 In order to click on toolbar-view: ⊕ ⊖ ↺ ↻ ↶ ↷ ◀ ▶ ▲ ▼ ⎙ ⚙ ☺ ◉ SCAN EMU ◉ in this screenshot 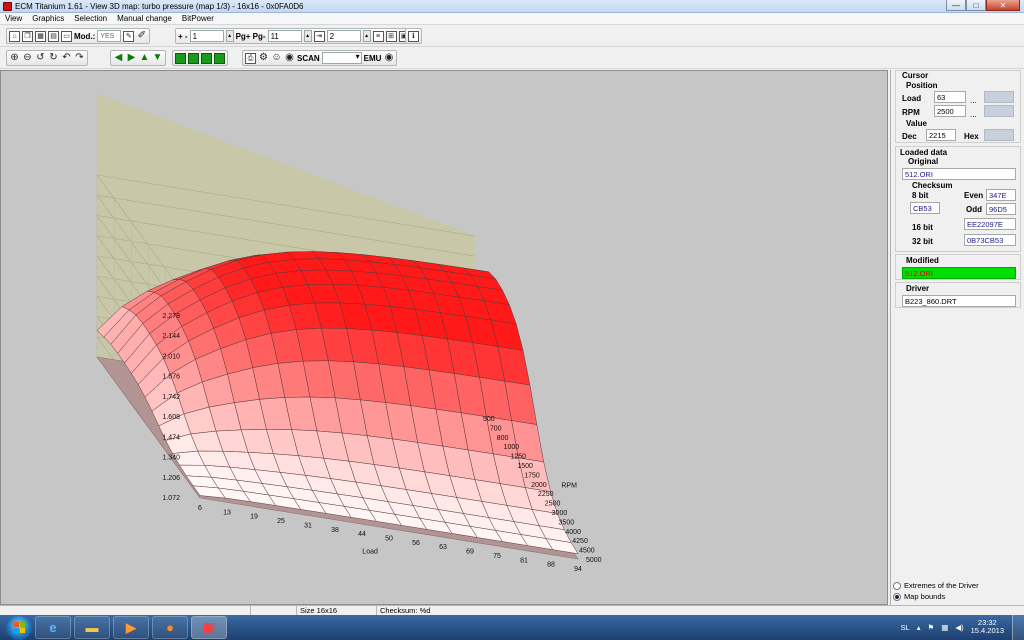, I will do `click(512, 58)`.